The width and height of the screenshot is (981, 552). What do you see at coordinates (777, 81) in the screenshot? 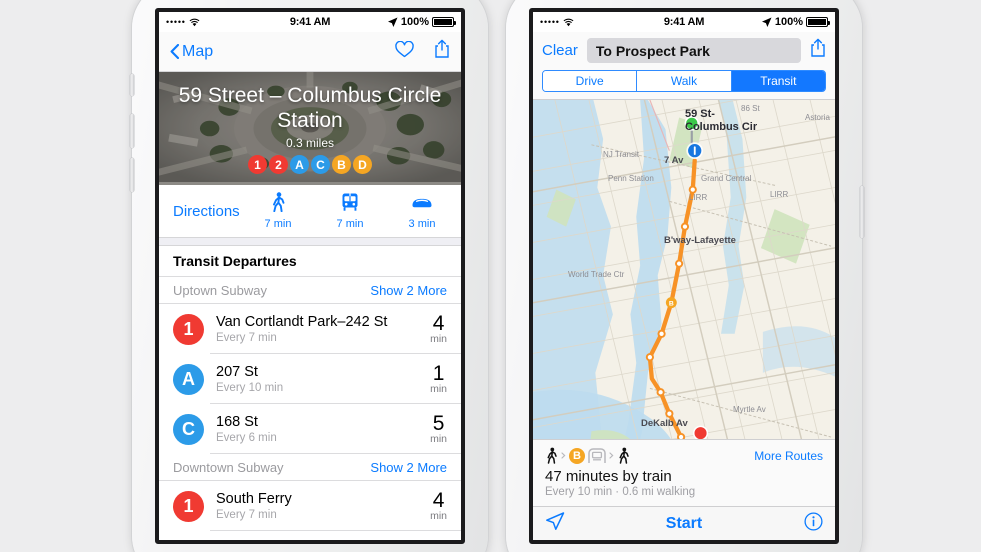
I see `segment-transit: Transit` at bounding box center [777, 81].